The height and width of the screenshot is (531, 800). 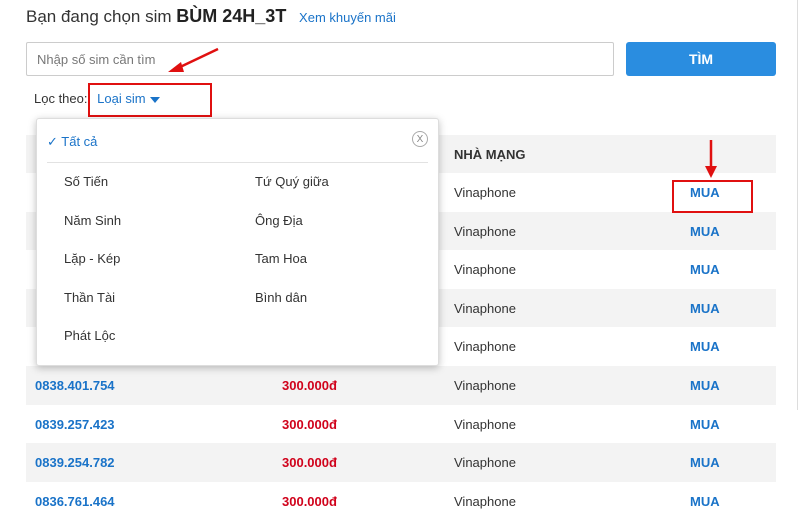 I want to click on column-header-network: NHÀ MẠNG, so click(x=490, y=154).